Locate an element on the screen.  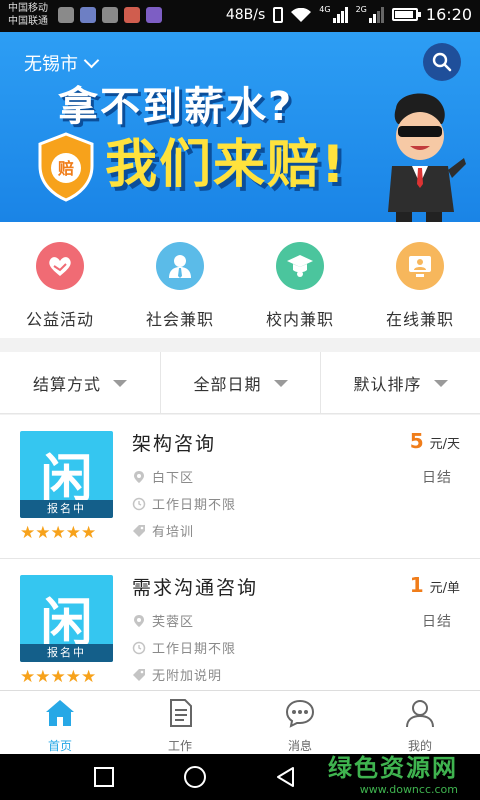
job-note: 有培训 is located at coordinates (163, 530).